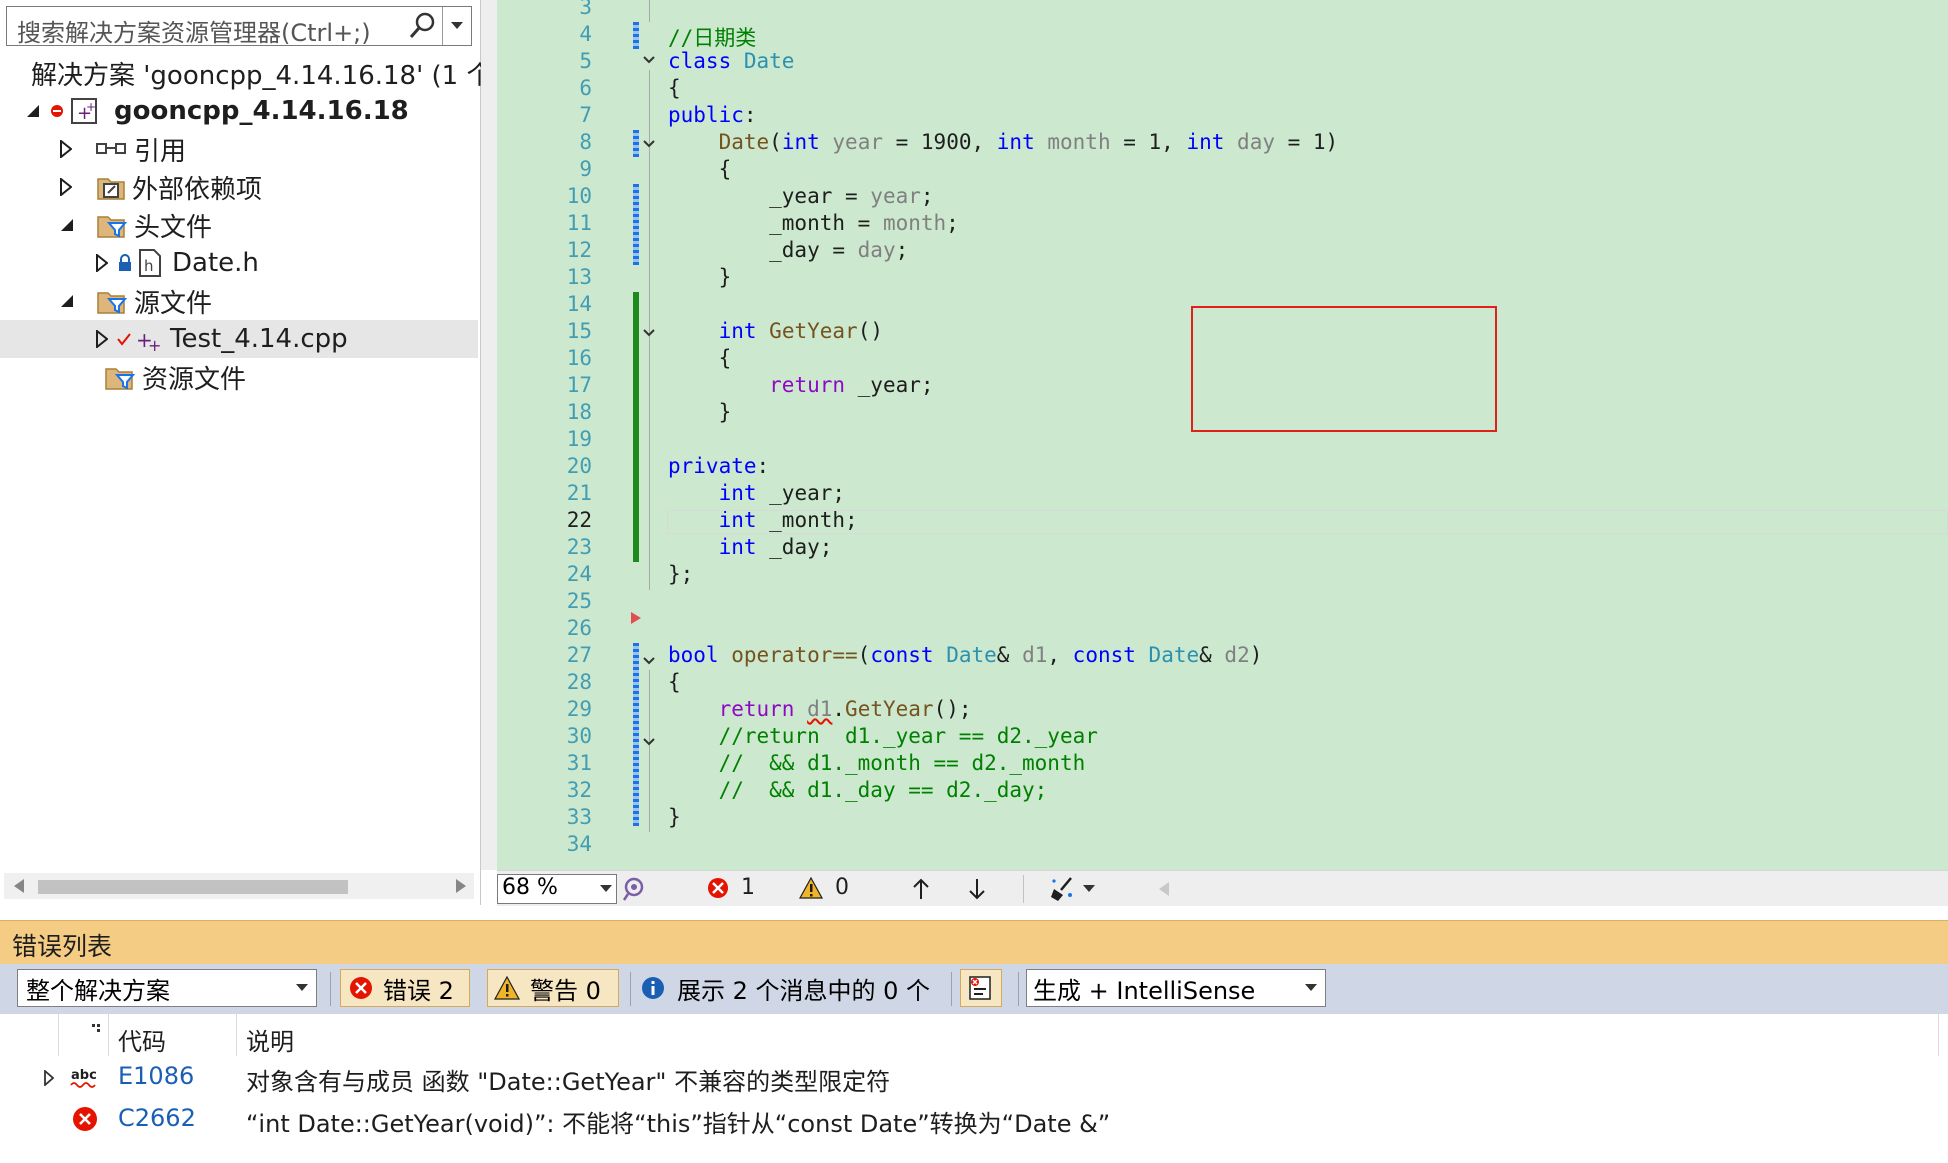 The image size is (1948, 1163). I want to click on expand-arrow-icon, so click(49, 1078).